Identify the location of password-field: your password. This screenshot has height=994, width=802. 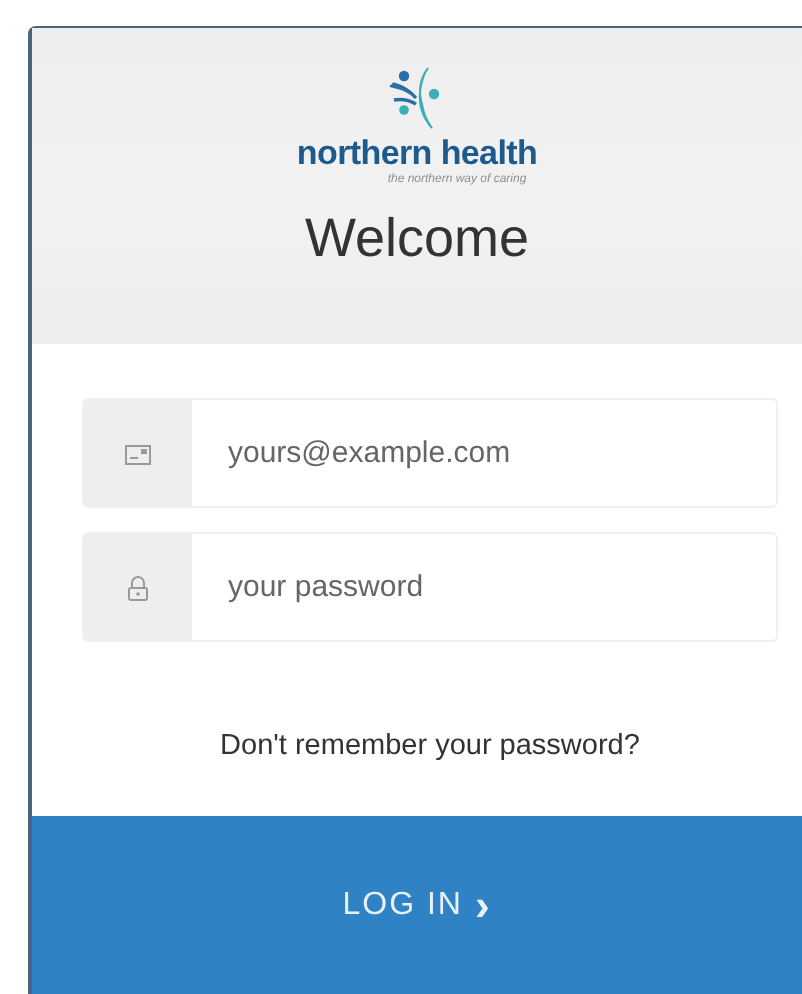
(430, 587).